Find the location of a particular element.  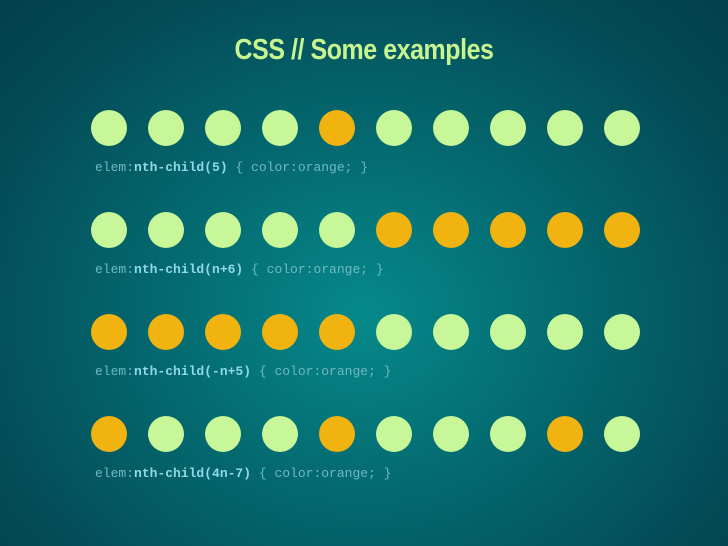

code-line: elem:nth-child(-n+5) { color:orange; } is located at coordinates (243, 371).